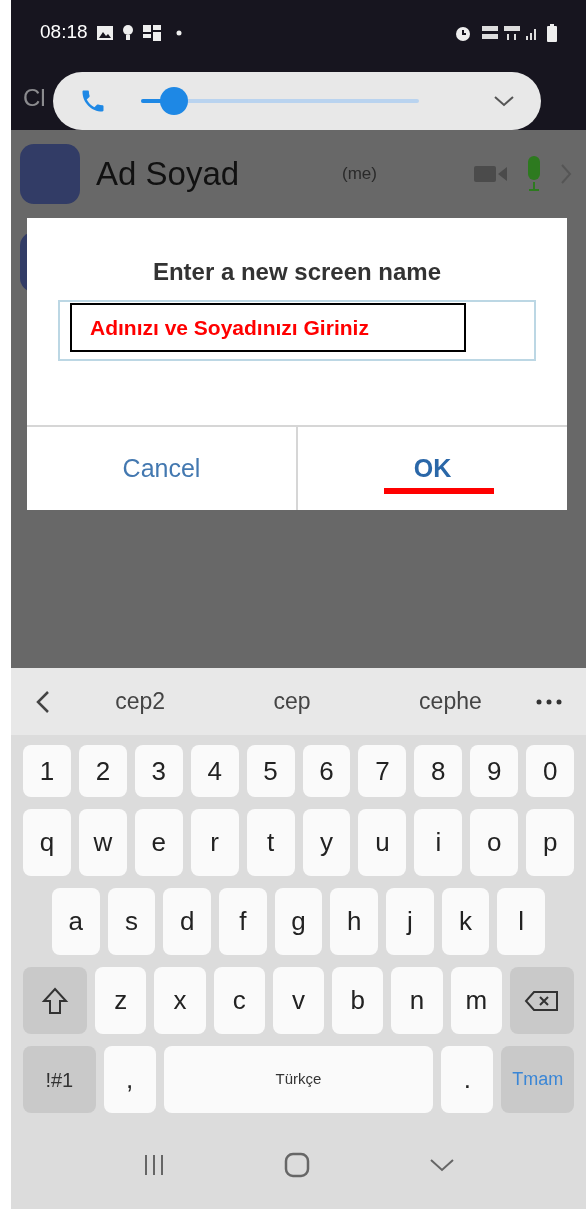  What do you see at coordinates (102, 771) in the screenshot?
I see `keyboard-key: 2` at bounding box center [102, 771].